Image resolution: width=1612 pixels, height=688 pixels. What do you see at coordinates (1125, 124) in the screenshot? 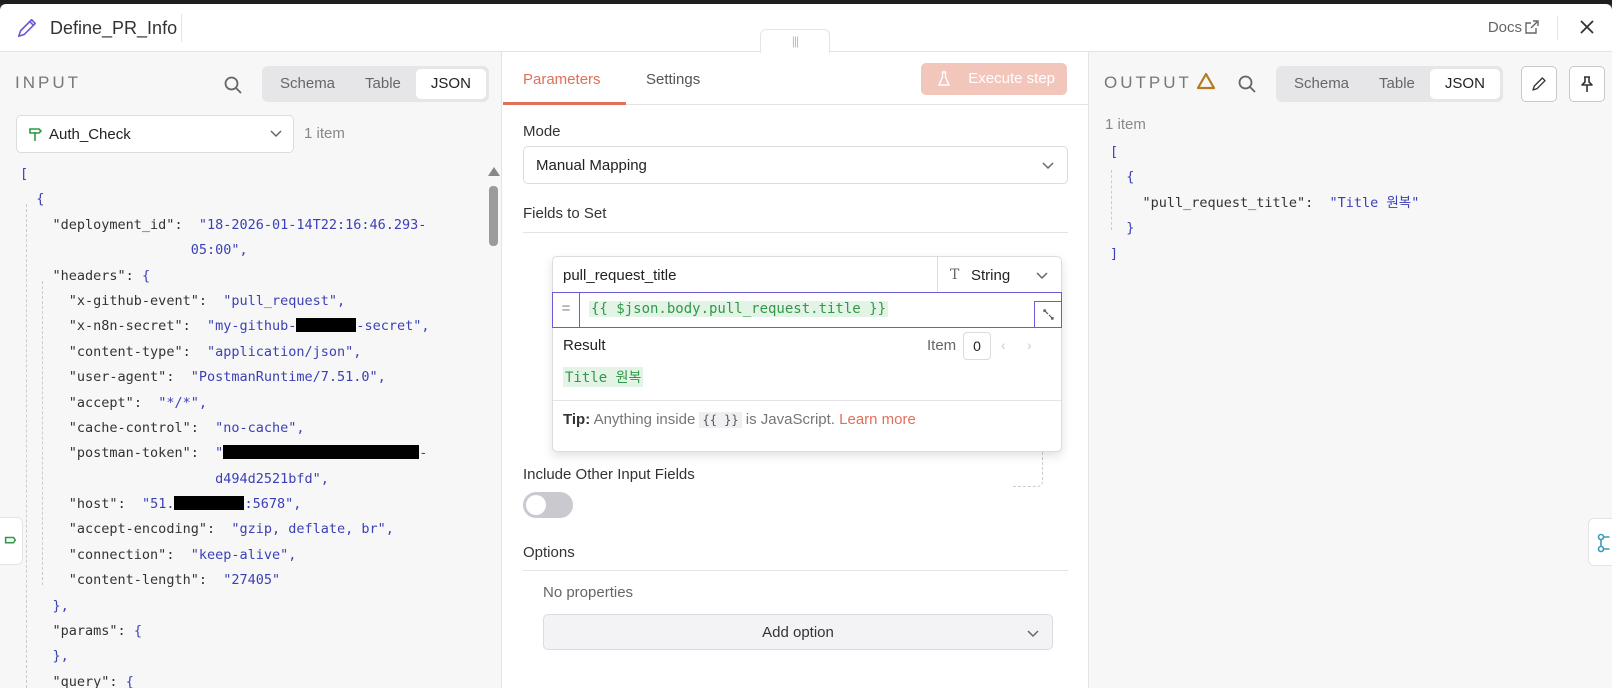
I see `output-item-count: 1 item` at bounding box center [1125, 124].